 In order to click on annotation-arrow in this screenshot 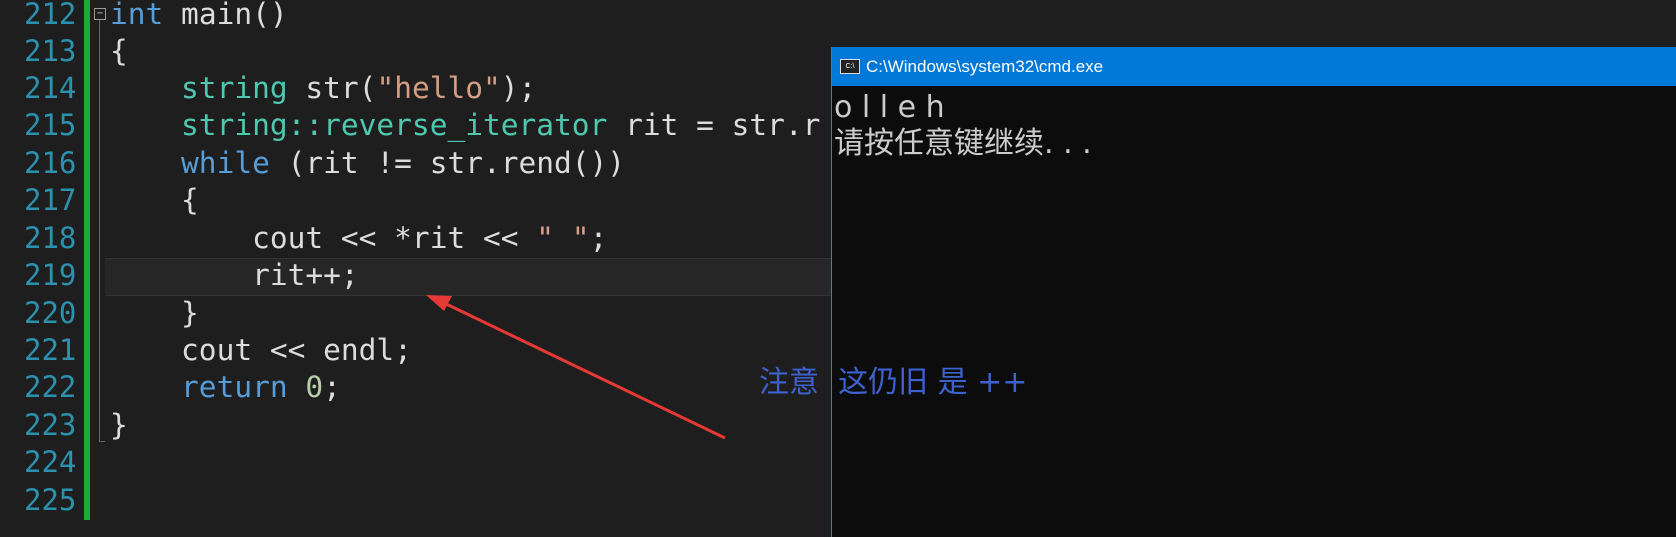, I will do `click(576, 367)`.